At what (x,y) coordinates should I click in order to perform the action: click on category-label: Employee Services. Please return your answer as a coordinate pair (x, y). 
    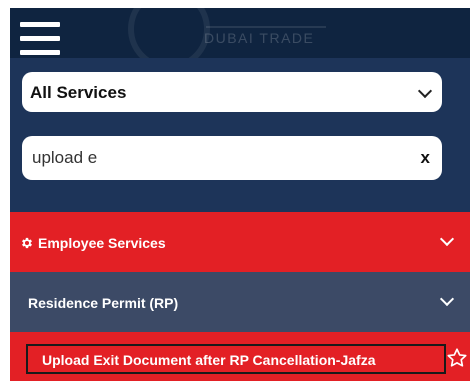
    Looking at the image, I should click on (102, 243).